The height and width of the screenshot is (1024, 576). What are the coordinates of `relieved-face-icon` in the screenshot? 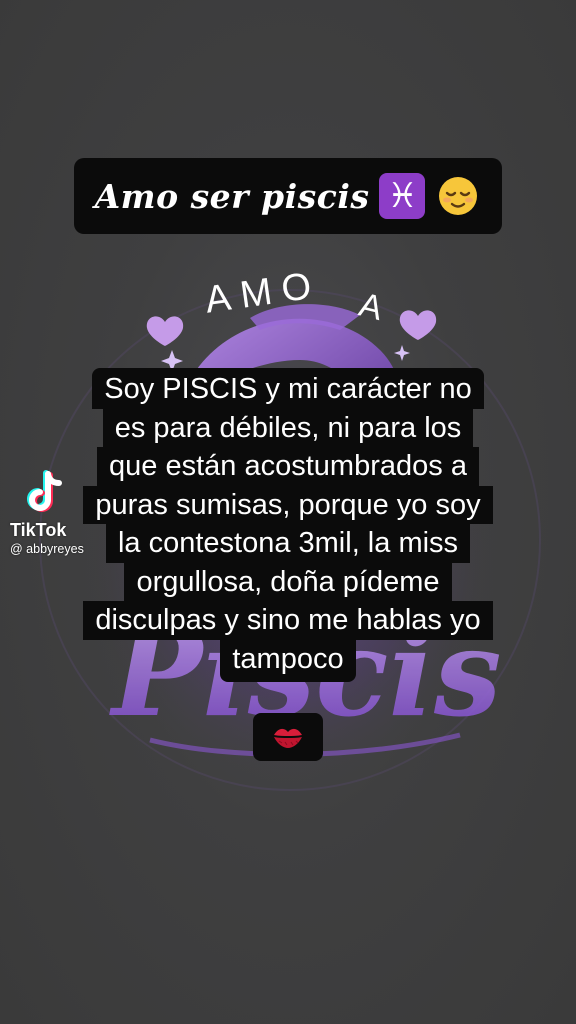 It's located at (458, 196).